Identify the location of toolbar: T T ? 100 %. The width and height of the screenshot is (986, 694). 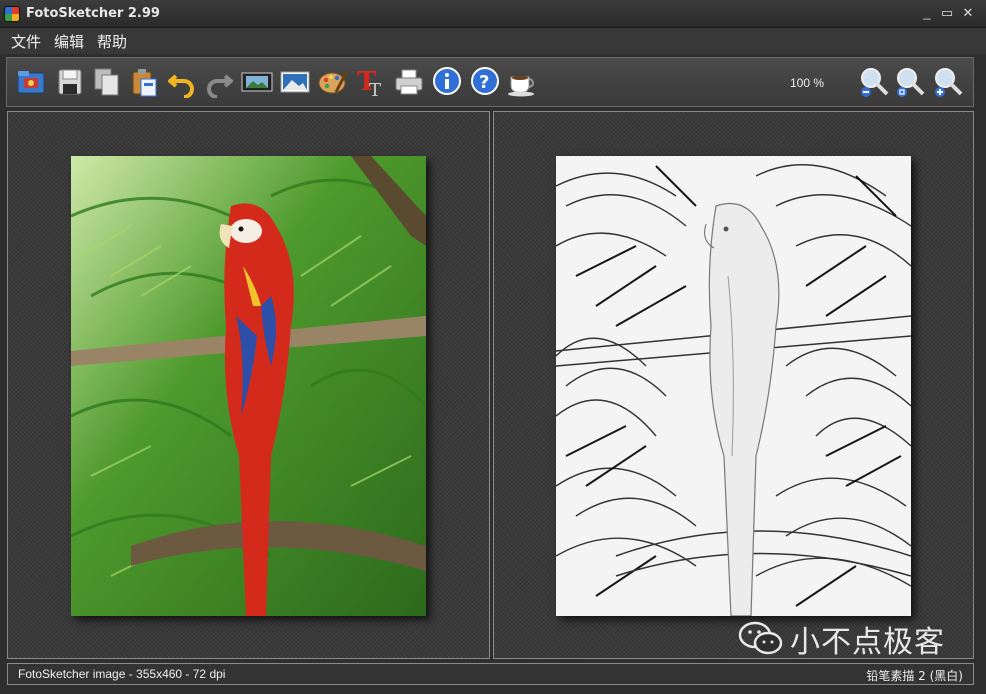
(490, 82).